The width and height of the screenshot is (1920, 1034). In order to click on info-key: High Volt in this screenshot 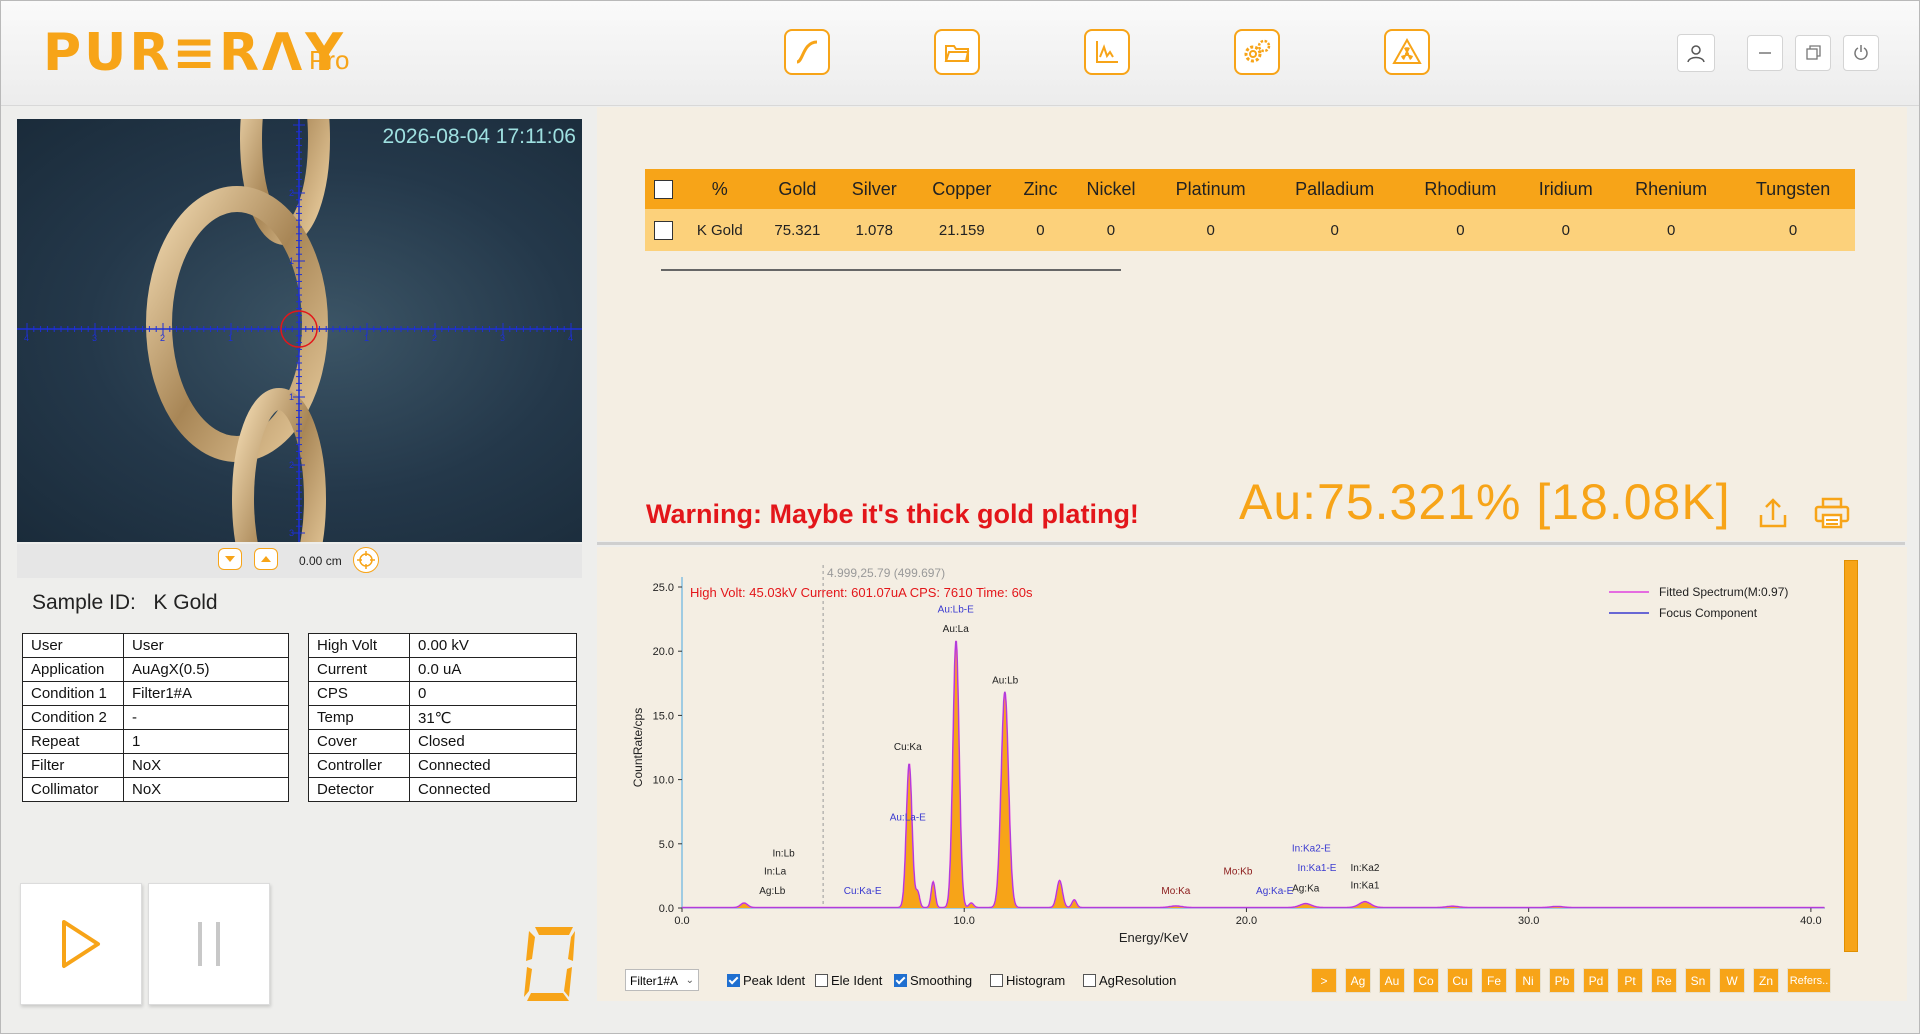, I will do `click(359, 645)`.